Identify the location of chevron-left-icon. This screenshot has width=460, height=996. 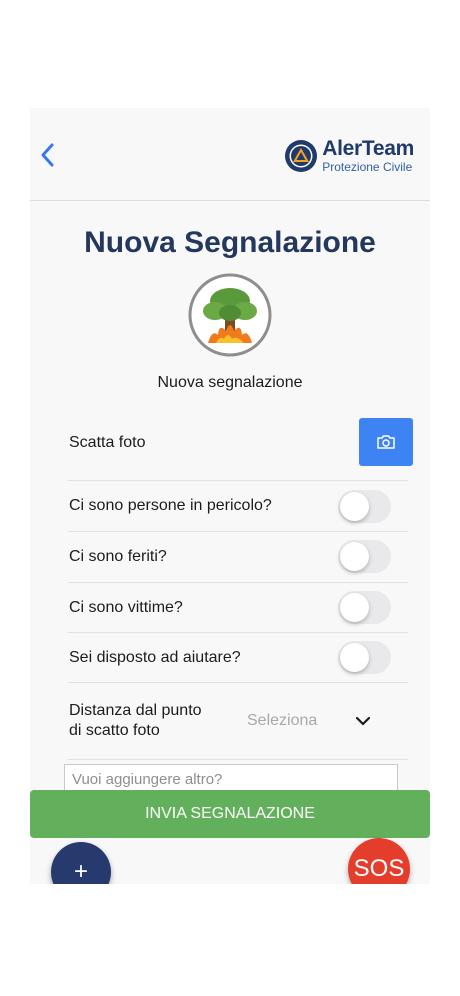
(47, 155).